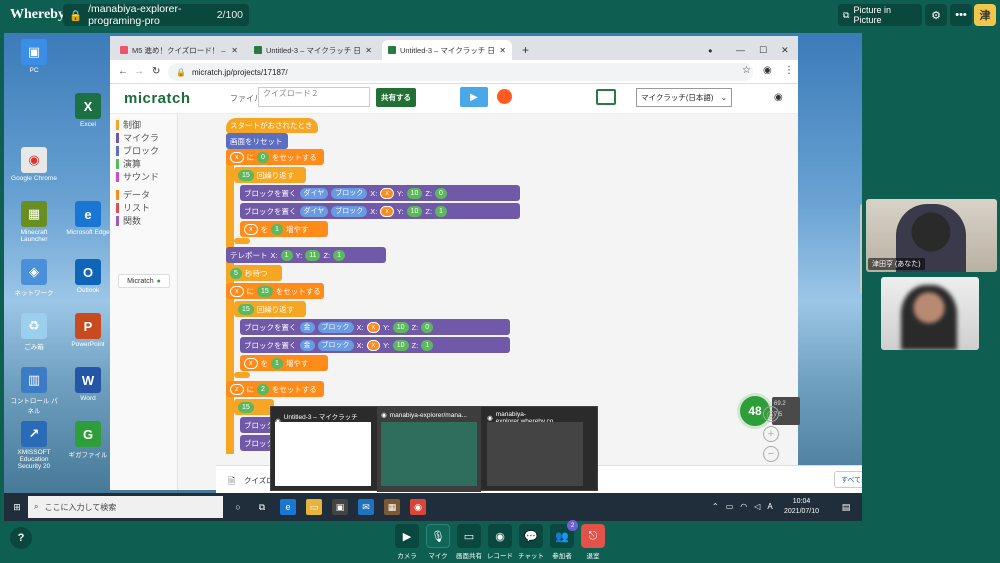 The height and width of the screenshot is (563, 1000). What do you see at coordinates (88, 440) in the screenshot?
I see `desktop-icon-gigafile: G ギガファイル` at bounding box center [88, 440].